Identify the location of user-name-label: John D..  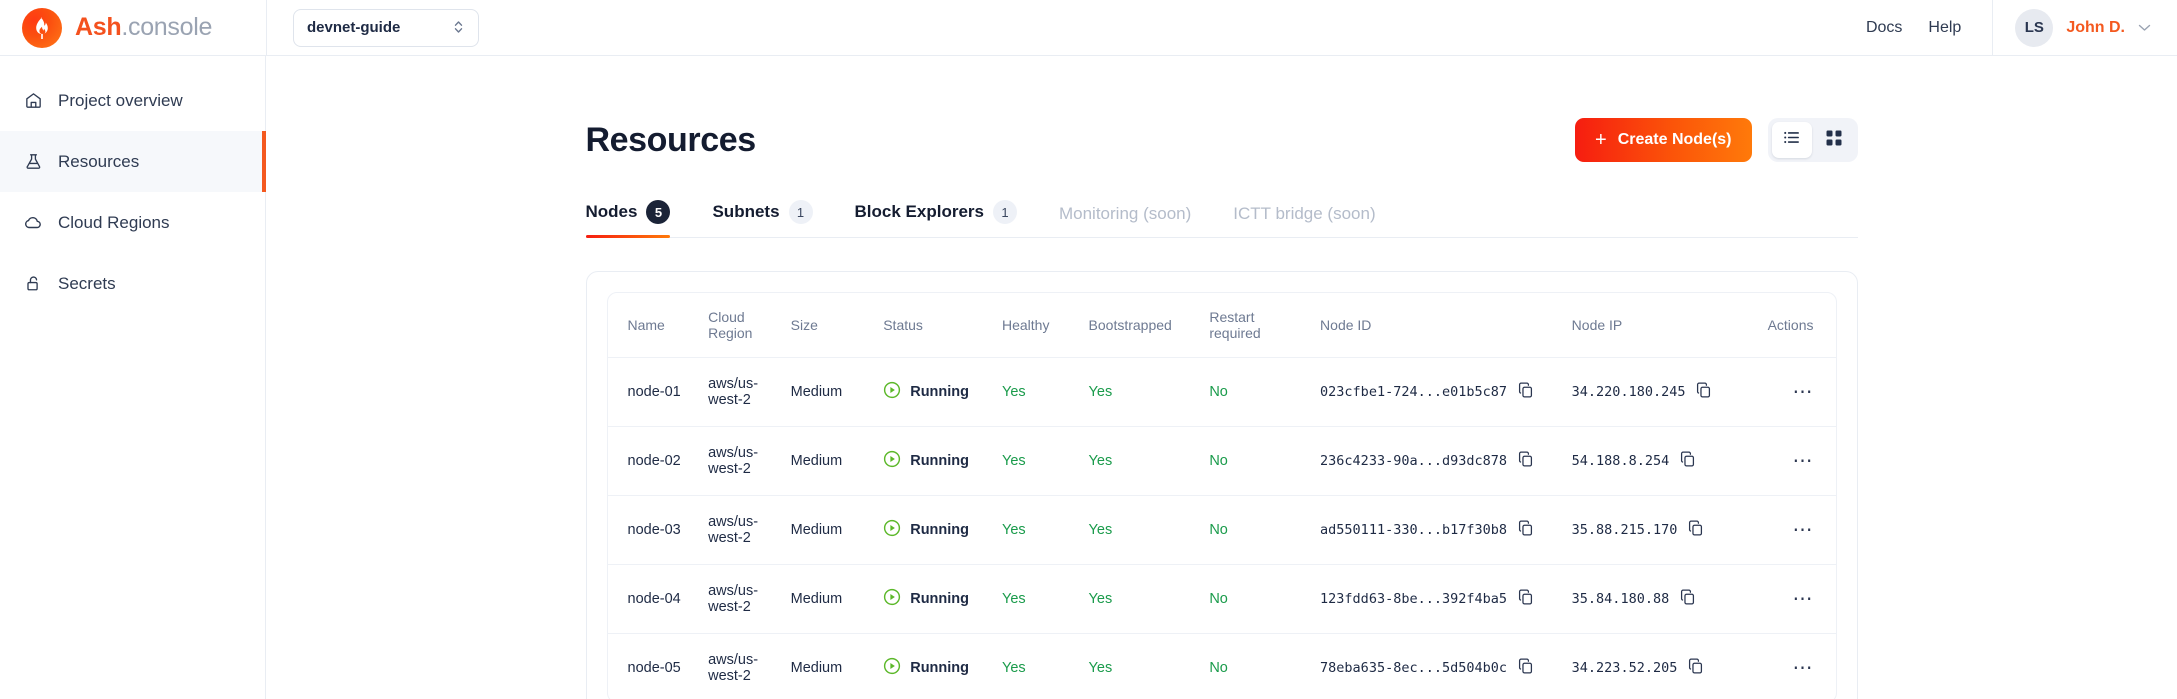
(2095, 27).